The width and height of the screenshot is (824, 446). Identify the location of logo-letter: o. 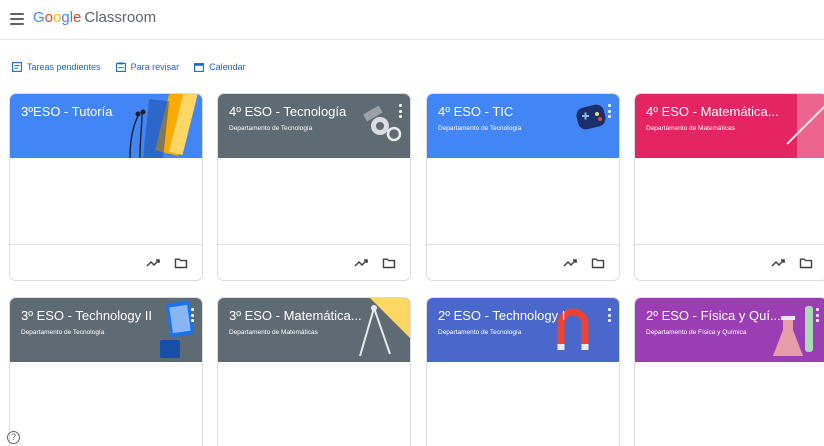
(49, 17).